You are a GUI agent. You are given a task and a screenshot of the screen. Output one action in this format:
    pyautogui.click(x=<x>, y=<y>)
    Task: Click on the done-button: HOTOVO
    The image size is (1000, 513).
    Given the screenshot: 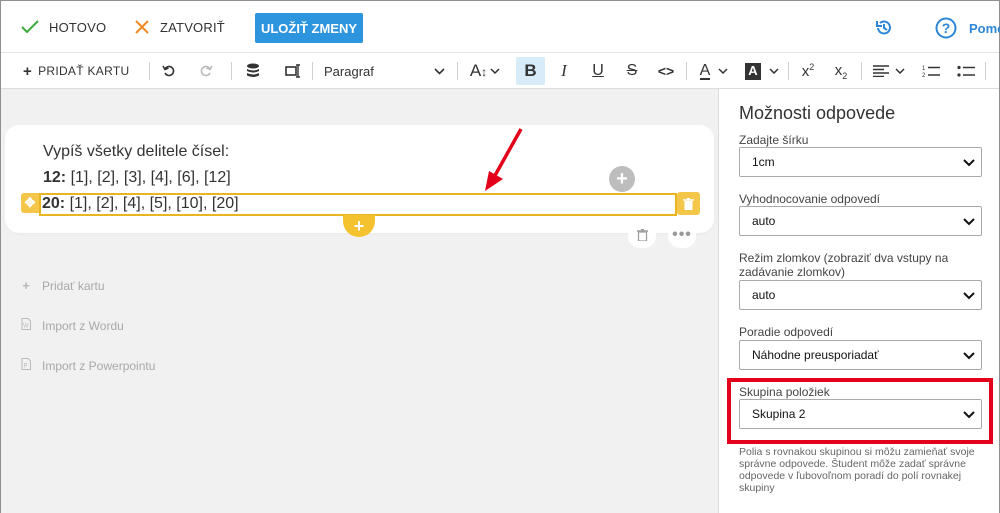 What is the action you would take?
    pyautogui.click(x=63, y=27)
    